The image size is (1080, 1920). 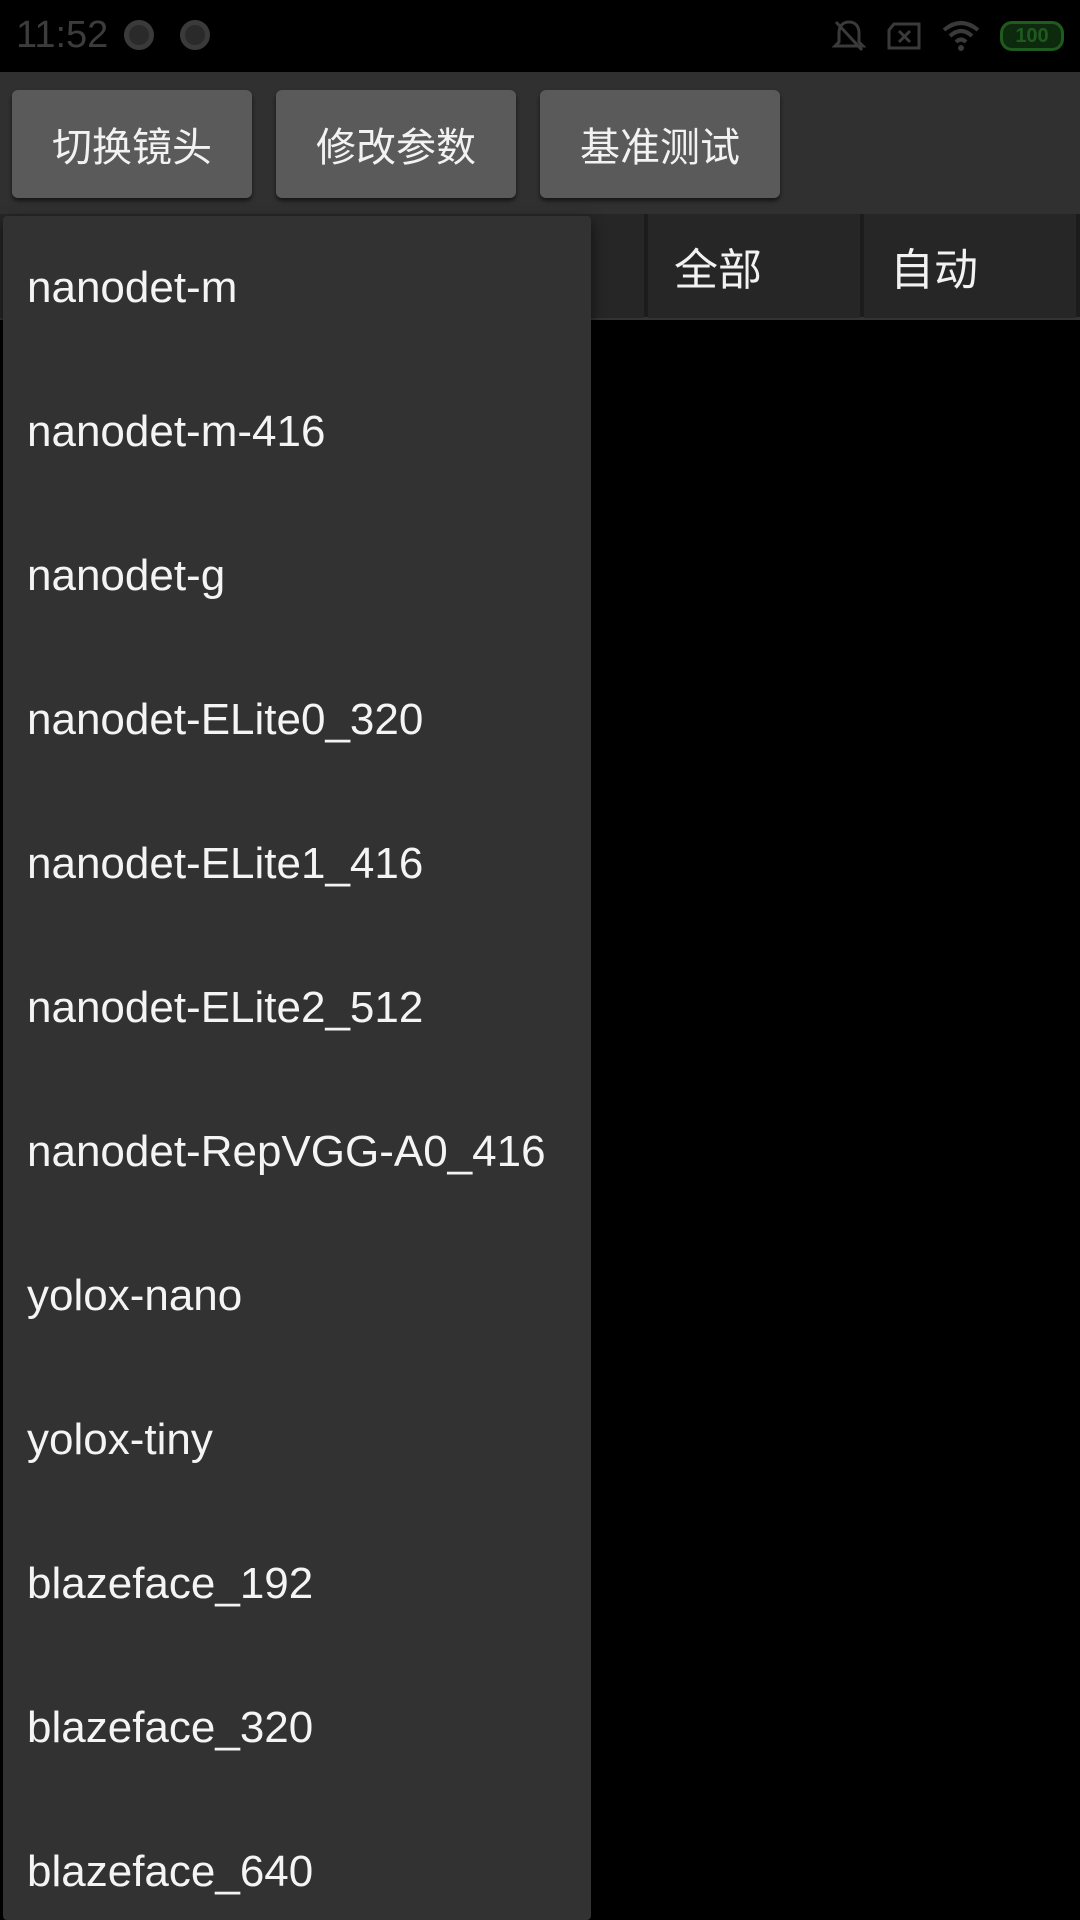 What do you see at coordinates (297, 288) in the screenshot?
I see `dropdown-item: nanodet-m` at bounding box center [297, 288].